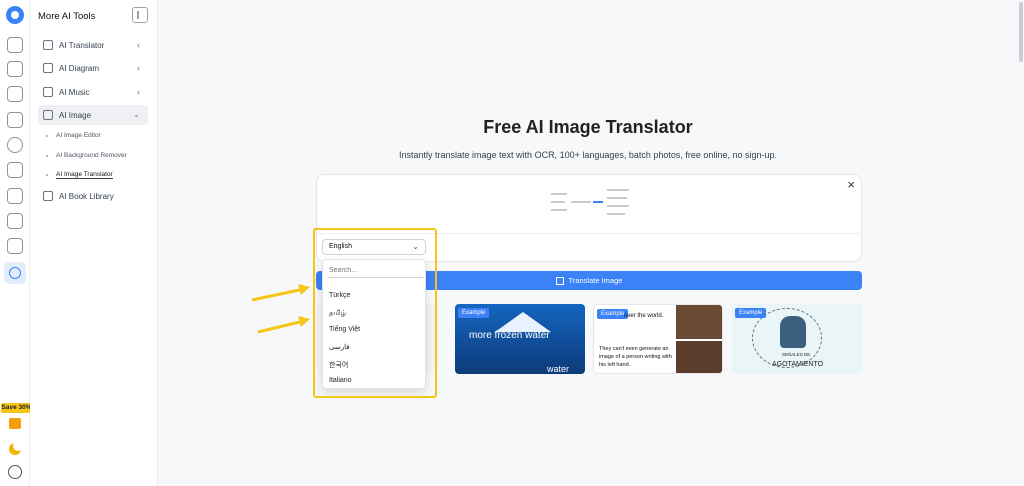 Image resolution: width=1024 pixels, height=486 pixels. I want to click on sidebar-item-label: AI Translator, so click(82, 45).